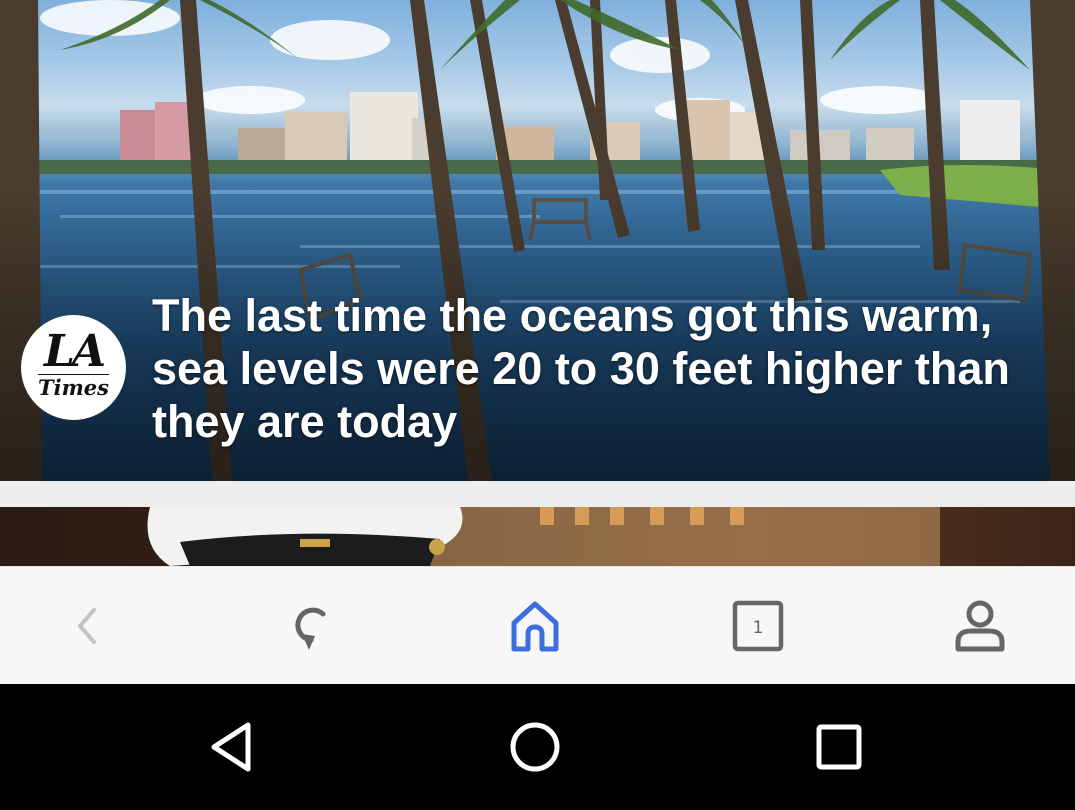  I want to click on browser-toolbar: 1, so click(537, 625).